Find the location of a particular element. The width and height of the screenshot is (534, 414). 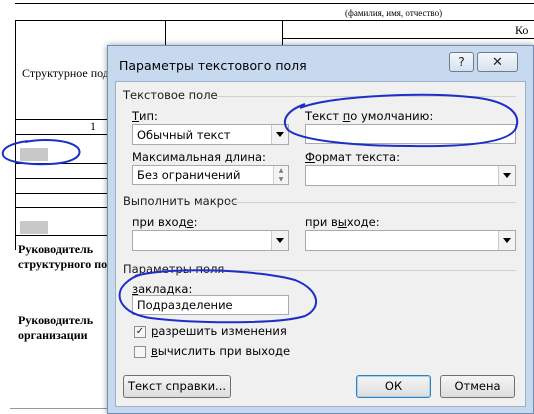

allow-changes-label: разрешить изменения is located at coordinates (219, 331).